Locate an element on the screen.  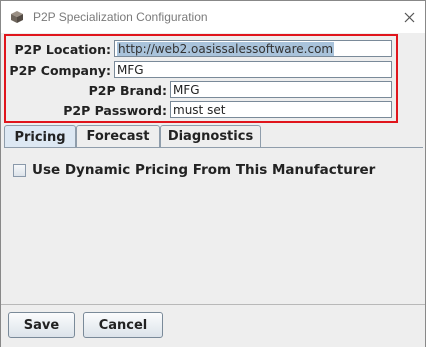
location-label: P2P Location: is located at coordinates (62, 49).